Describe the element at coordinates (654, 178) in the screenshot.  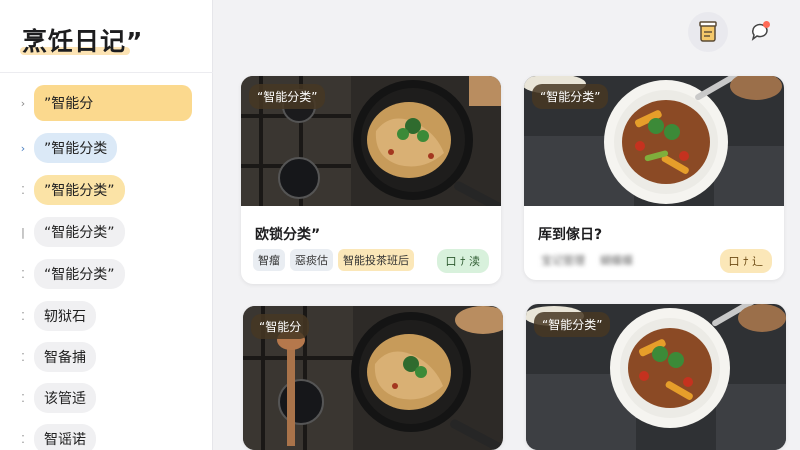
I see `recipe-card: “智能分类” 厍到傢日? 宝记管理 蝴蝶蝶 口 ﾅ 辶` at that location.